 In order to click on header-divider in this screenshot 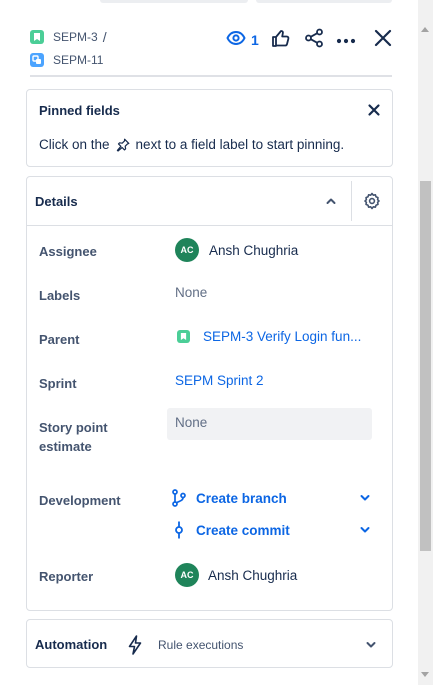, I will do `click(211, 76)`.